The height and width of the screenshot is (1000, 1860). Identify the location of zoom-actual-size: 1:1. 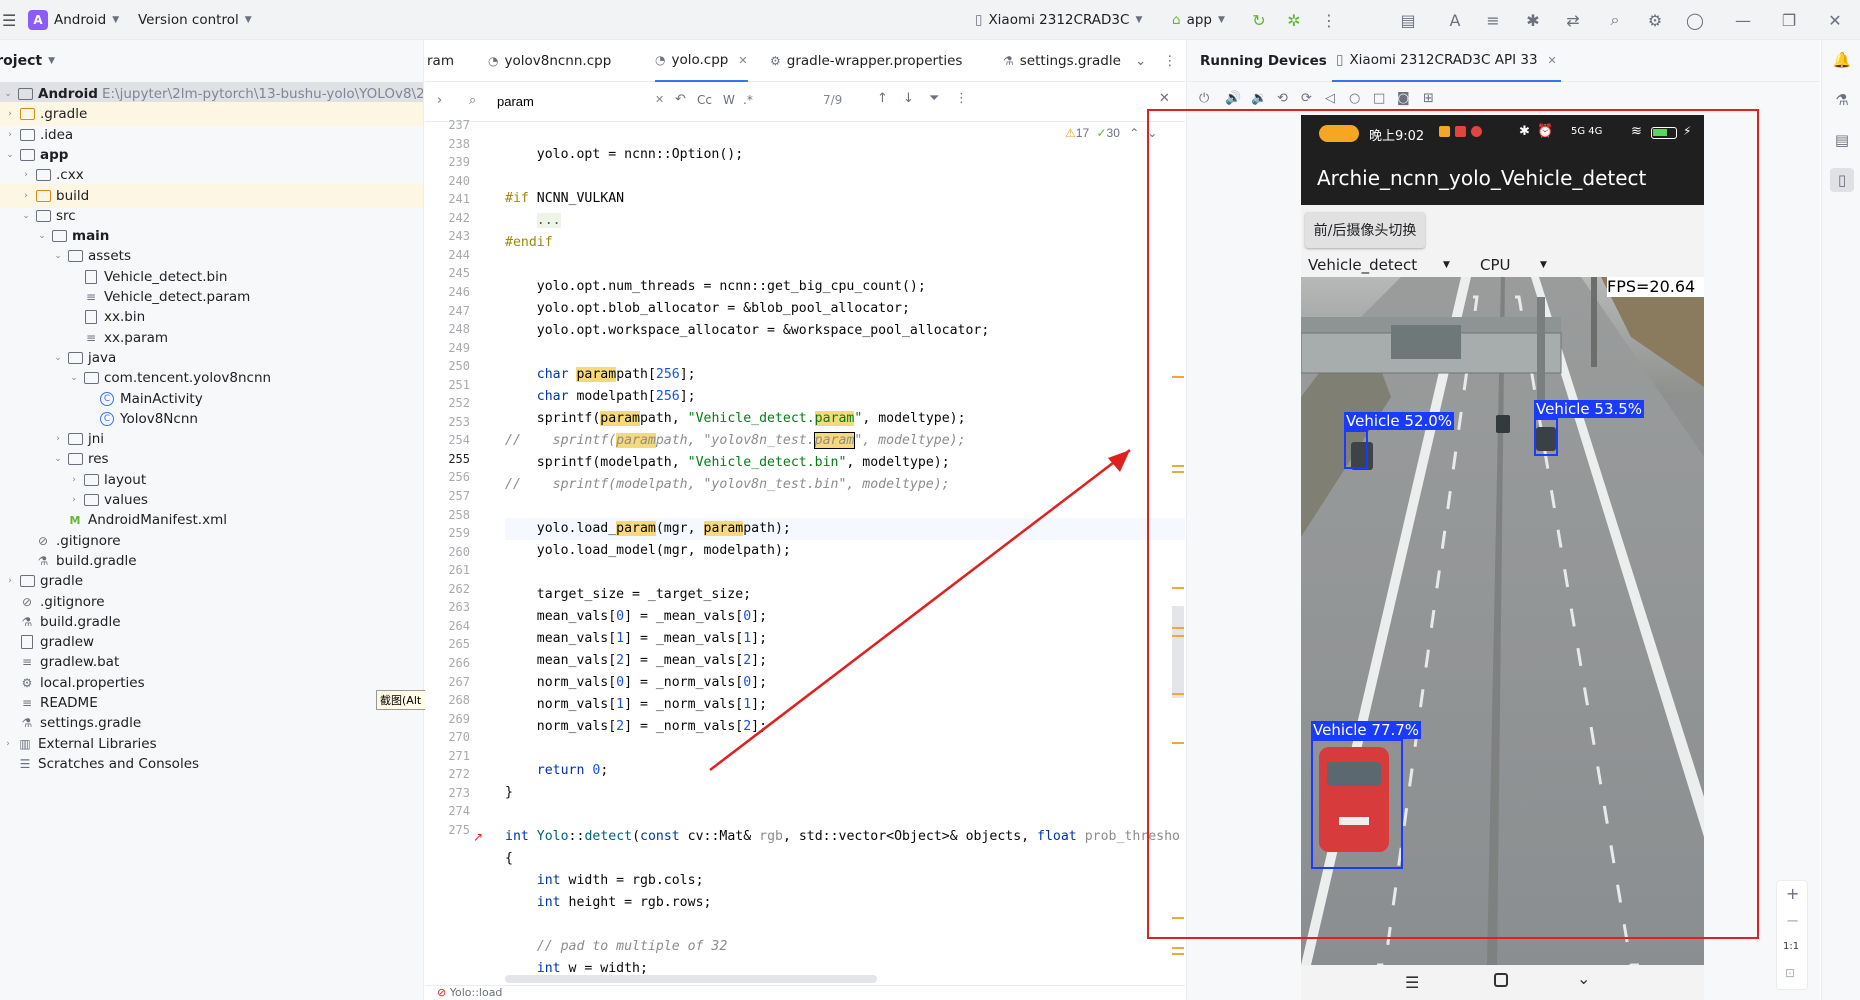
(1791, 946).